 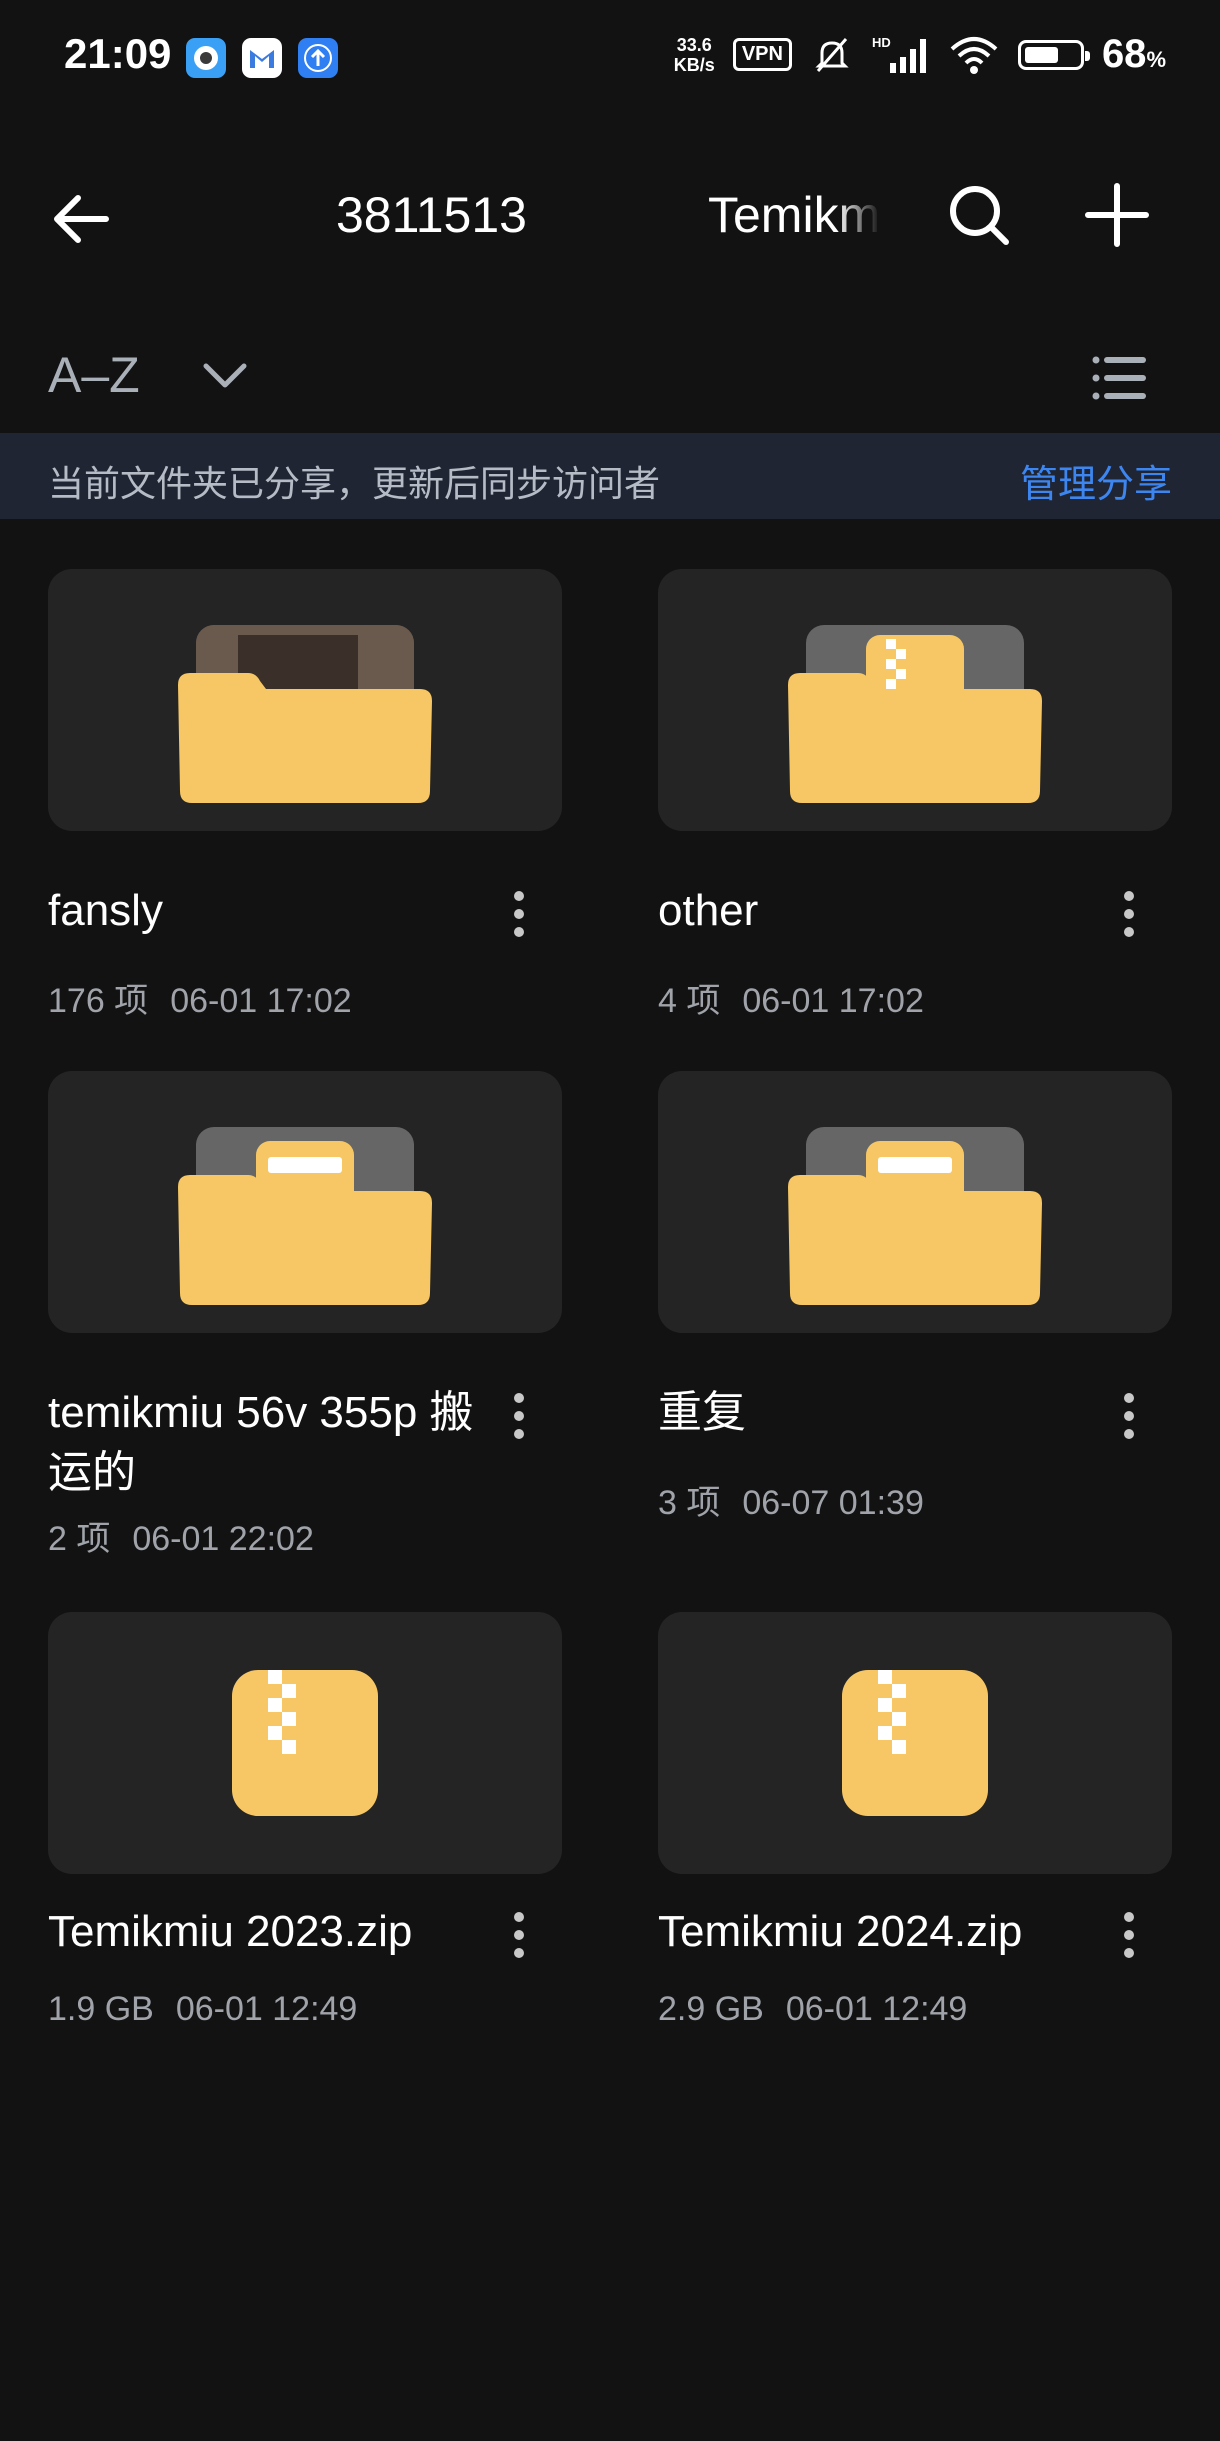 What do you see at coordinates (873, 1932) in the screenshot?
I see `item-name: Temikmiu 2024.zip` at bounding box center [873, 1932].